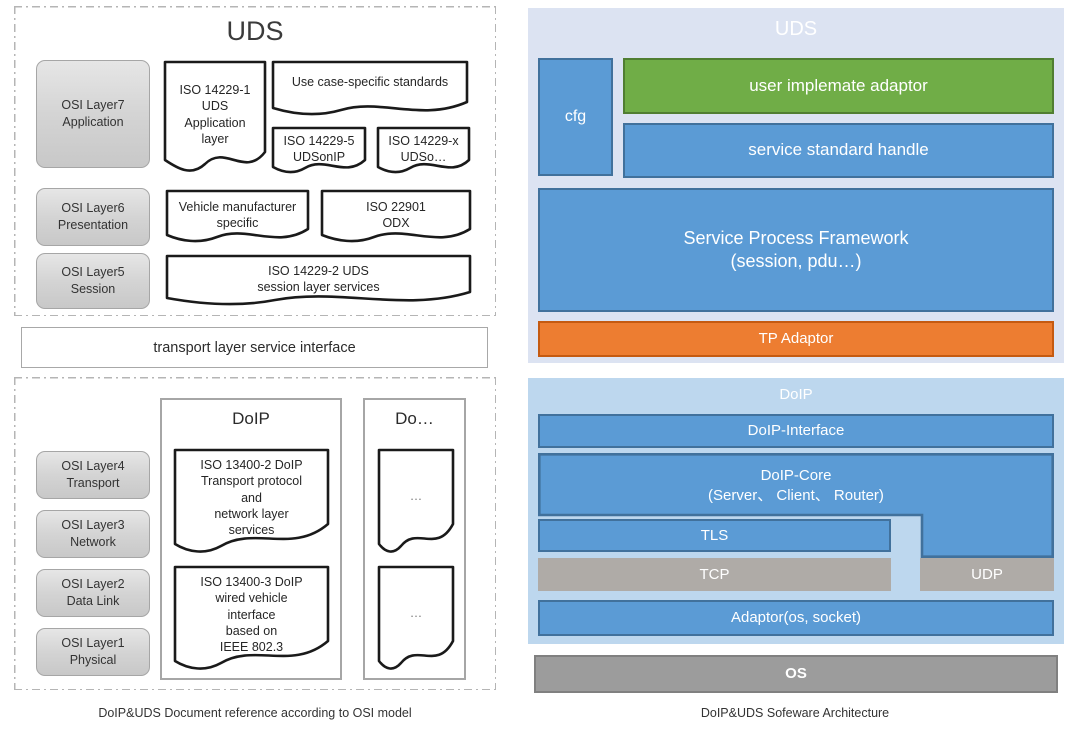  Describe the element at coordinates (93, 105) in the screenshot. I see `osi-layer7-line1: OSI Layer7` at that location.